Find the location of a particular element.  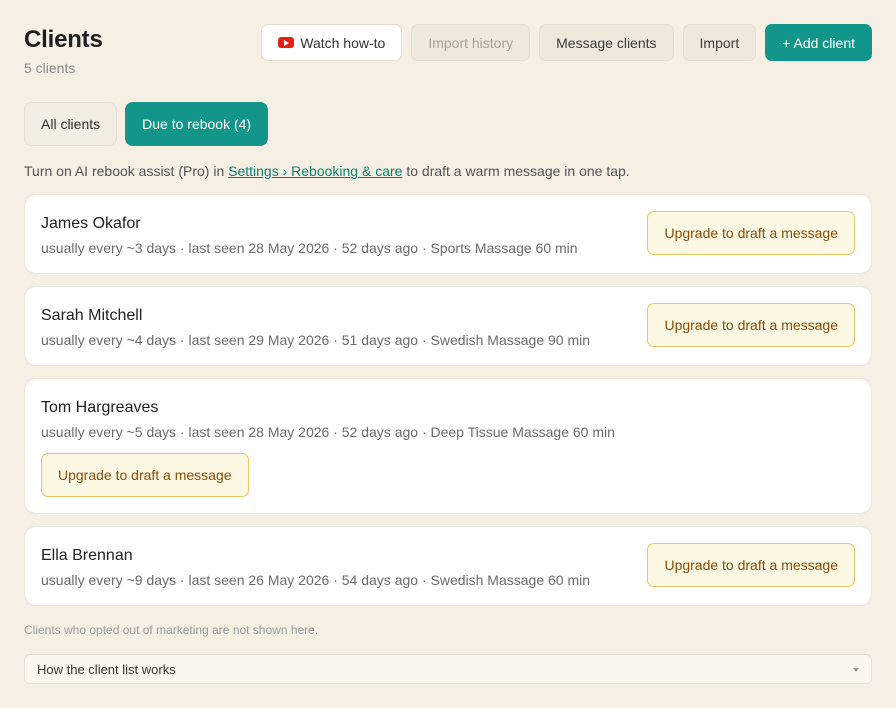

notice-text-after: to draft a warm message in one tap. is located at coordinates (516, 171).